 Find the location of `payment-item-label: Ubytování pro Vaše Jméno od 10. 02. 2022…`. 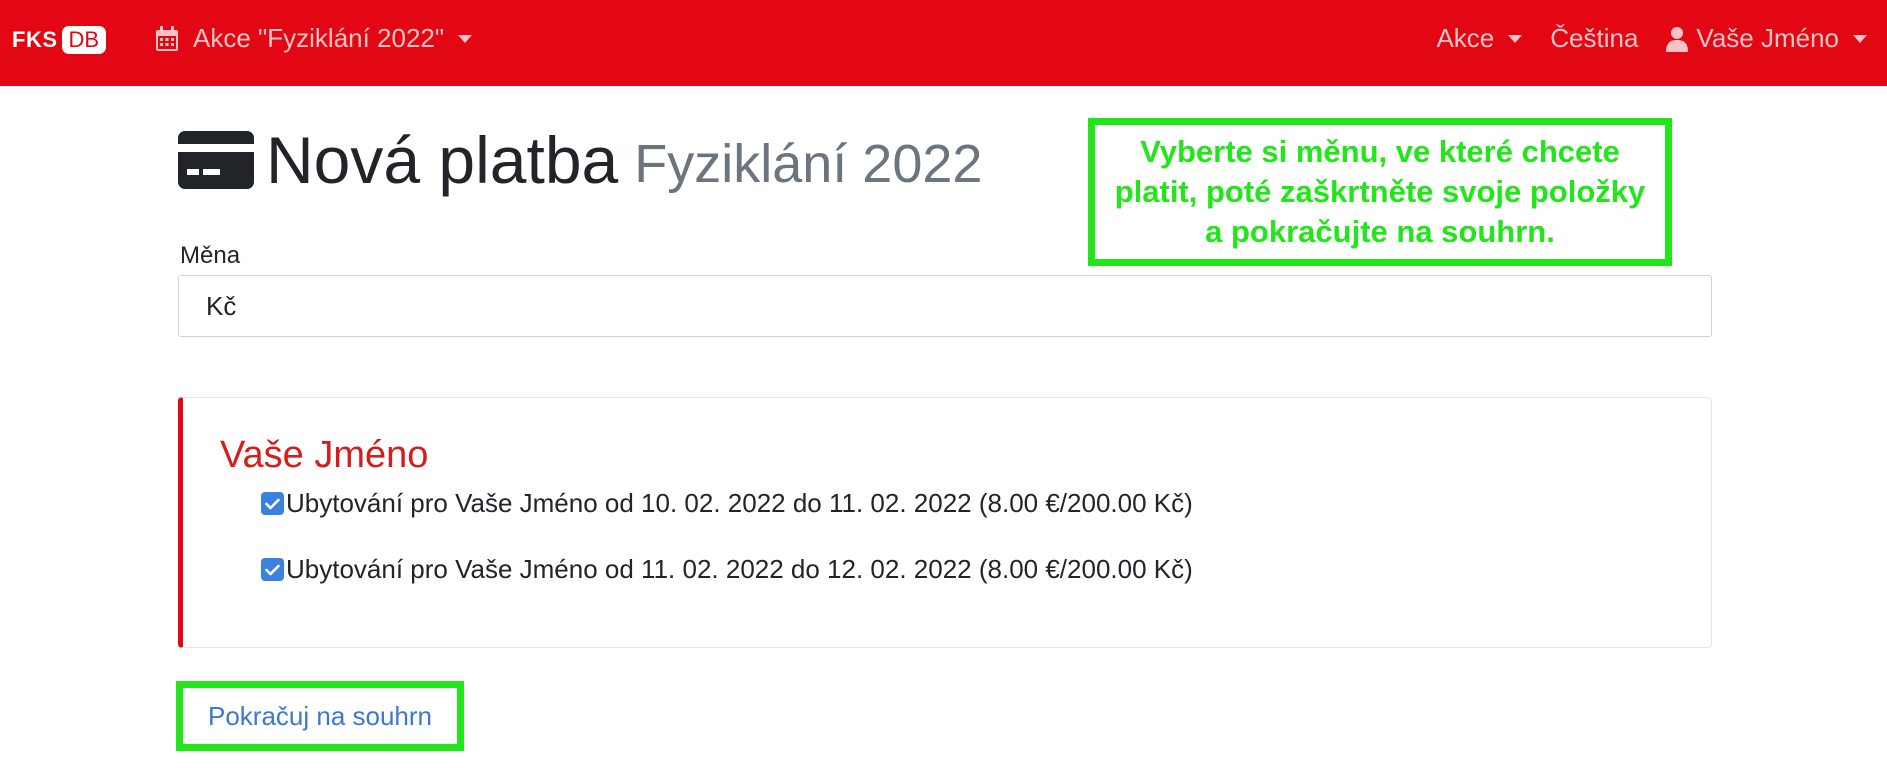

payment-item-label: Ubytování pro Vaše Jméno od 10. 02. 2022… is located at coordinates (739, 503).